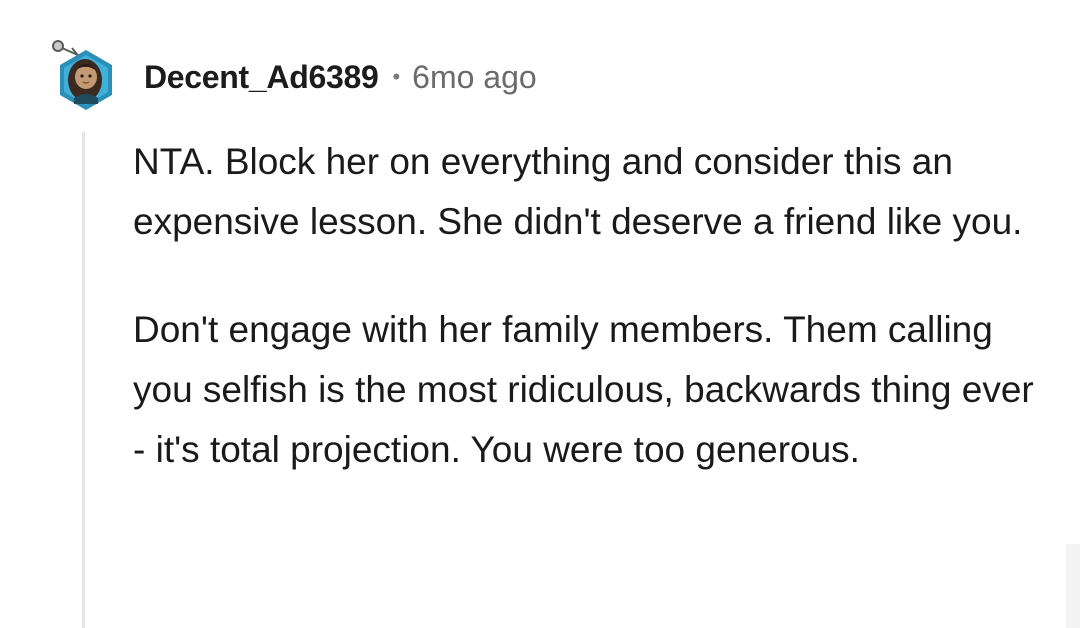 Image resolution: width=1080 pixels, height=628 pixels. Describe the element at coordinates (474, 76) in the screenshot. I see `comment-timestamp: 6mo ago` at that location.